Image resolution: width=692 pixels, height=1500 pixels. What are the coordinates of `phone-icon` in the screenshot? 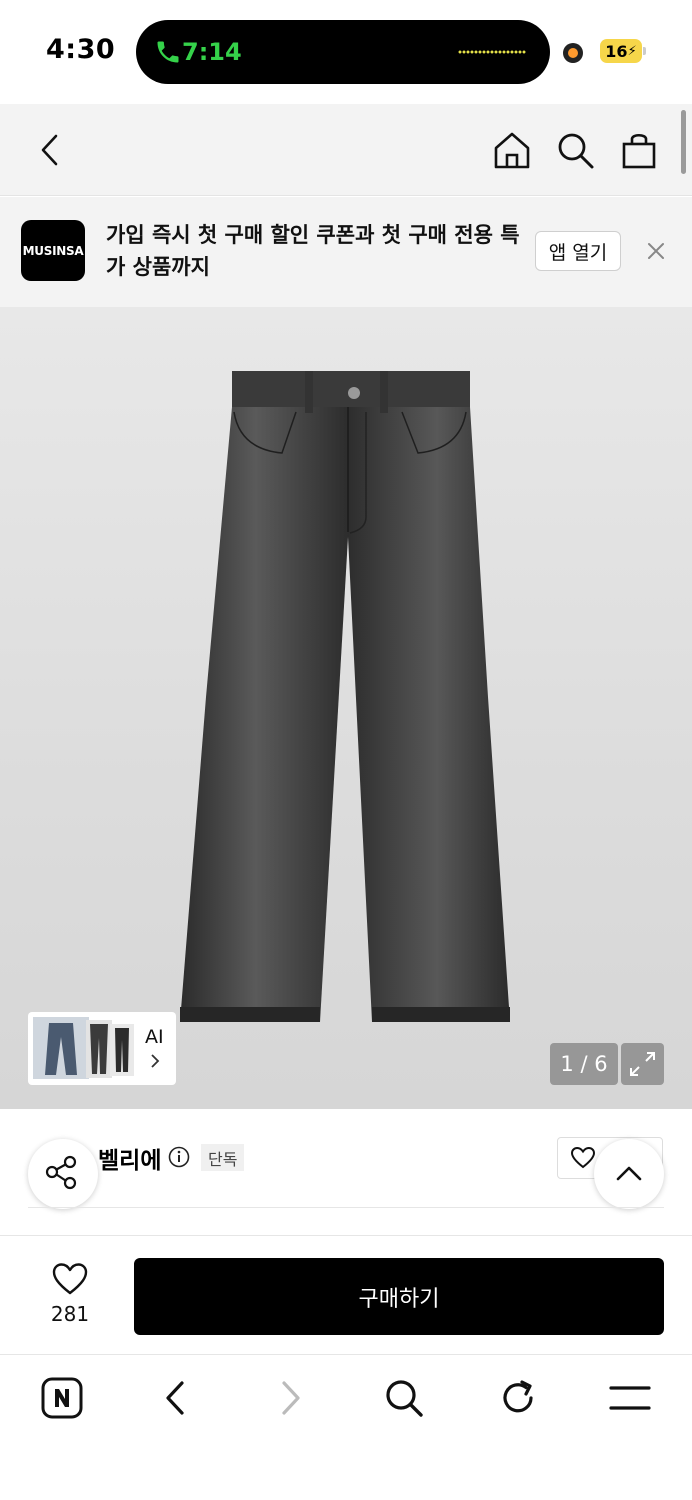 It's located at (168, 52).